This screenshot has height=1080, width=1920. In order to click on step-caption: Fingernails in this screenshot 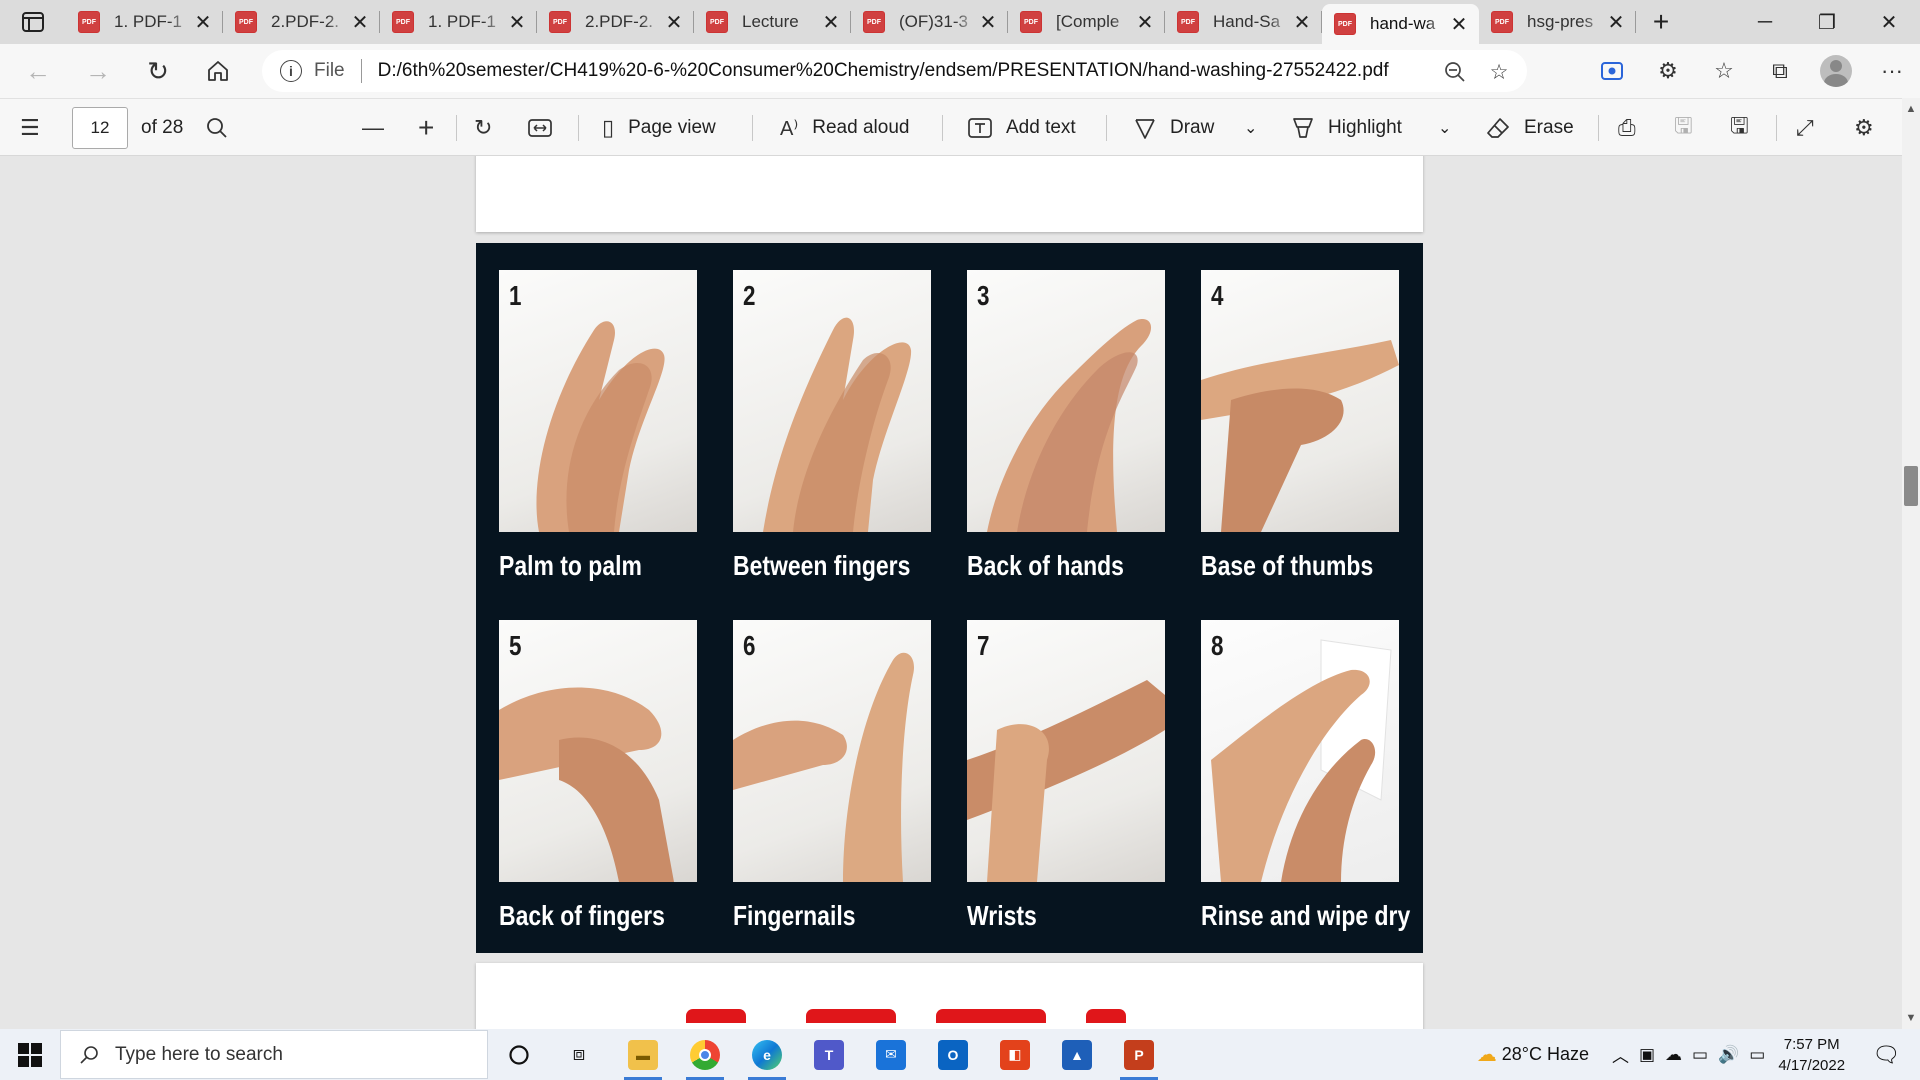, I will do `click(794, 915)`.